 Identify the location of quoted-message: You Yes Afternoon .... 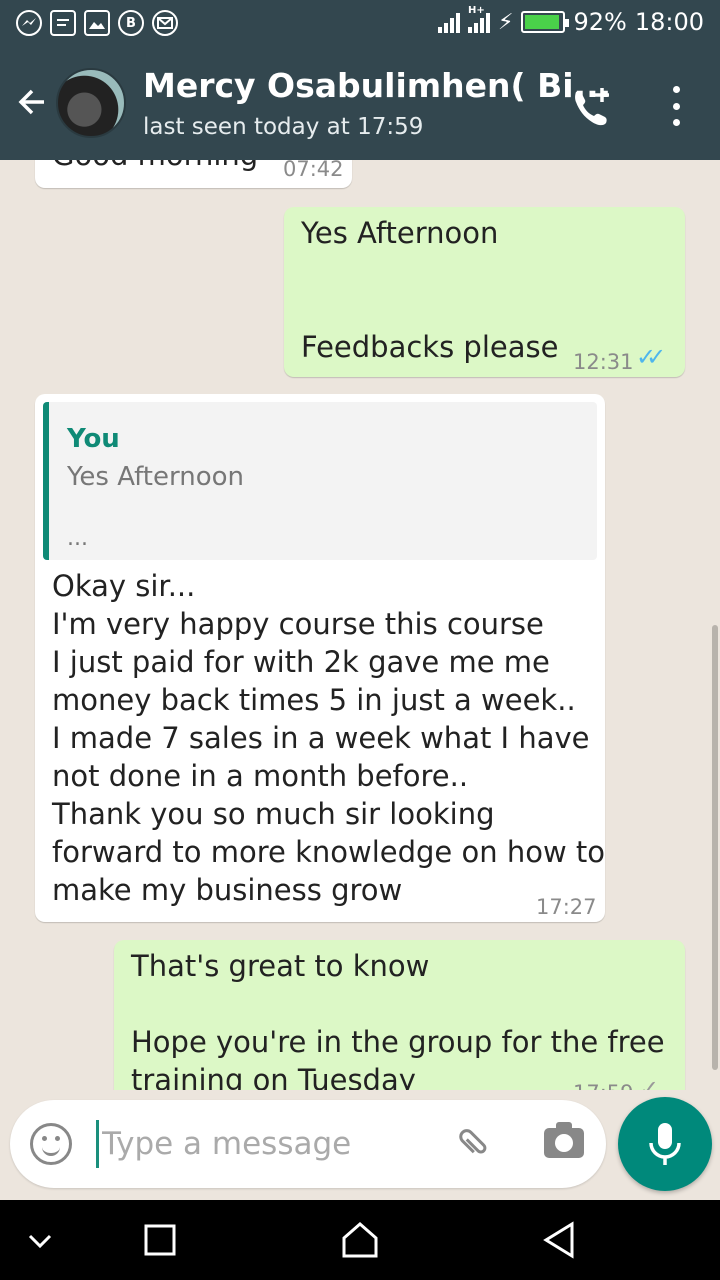
(320, 481).